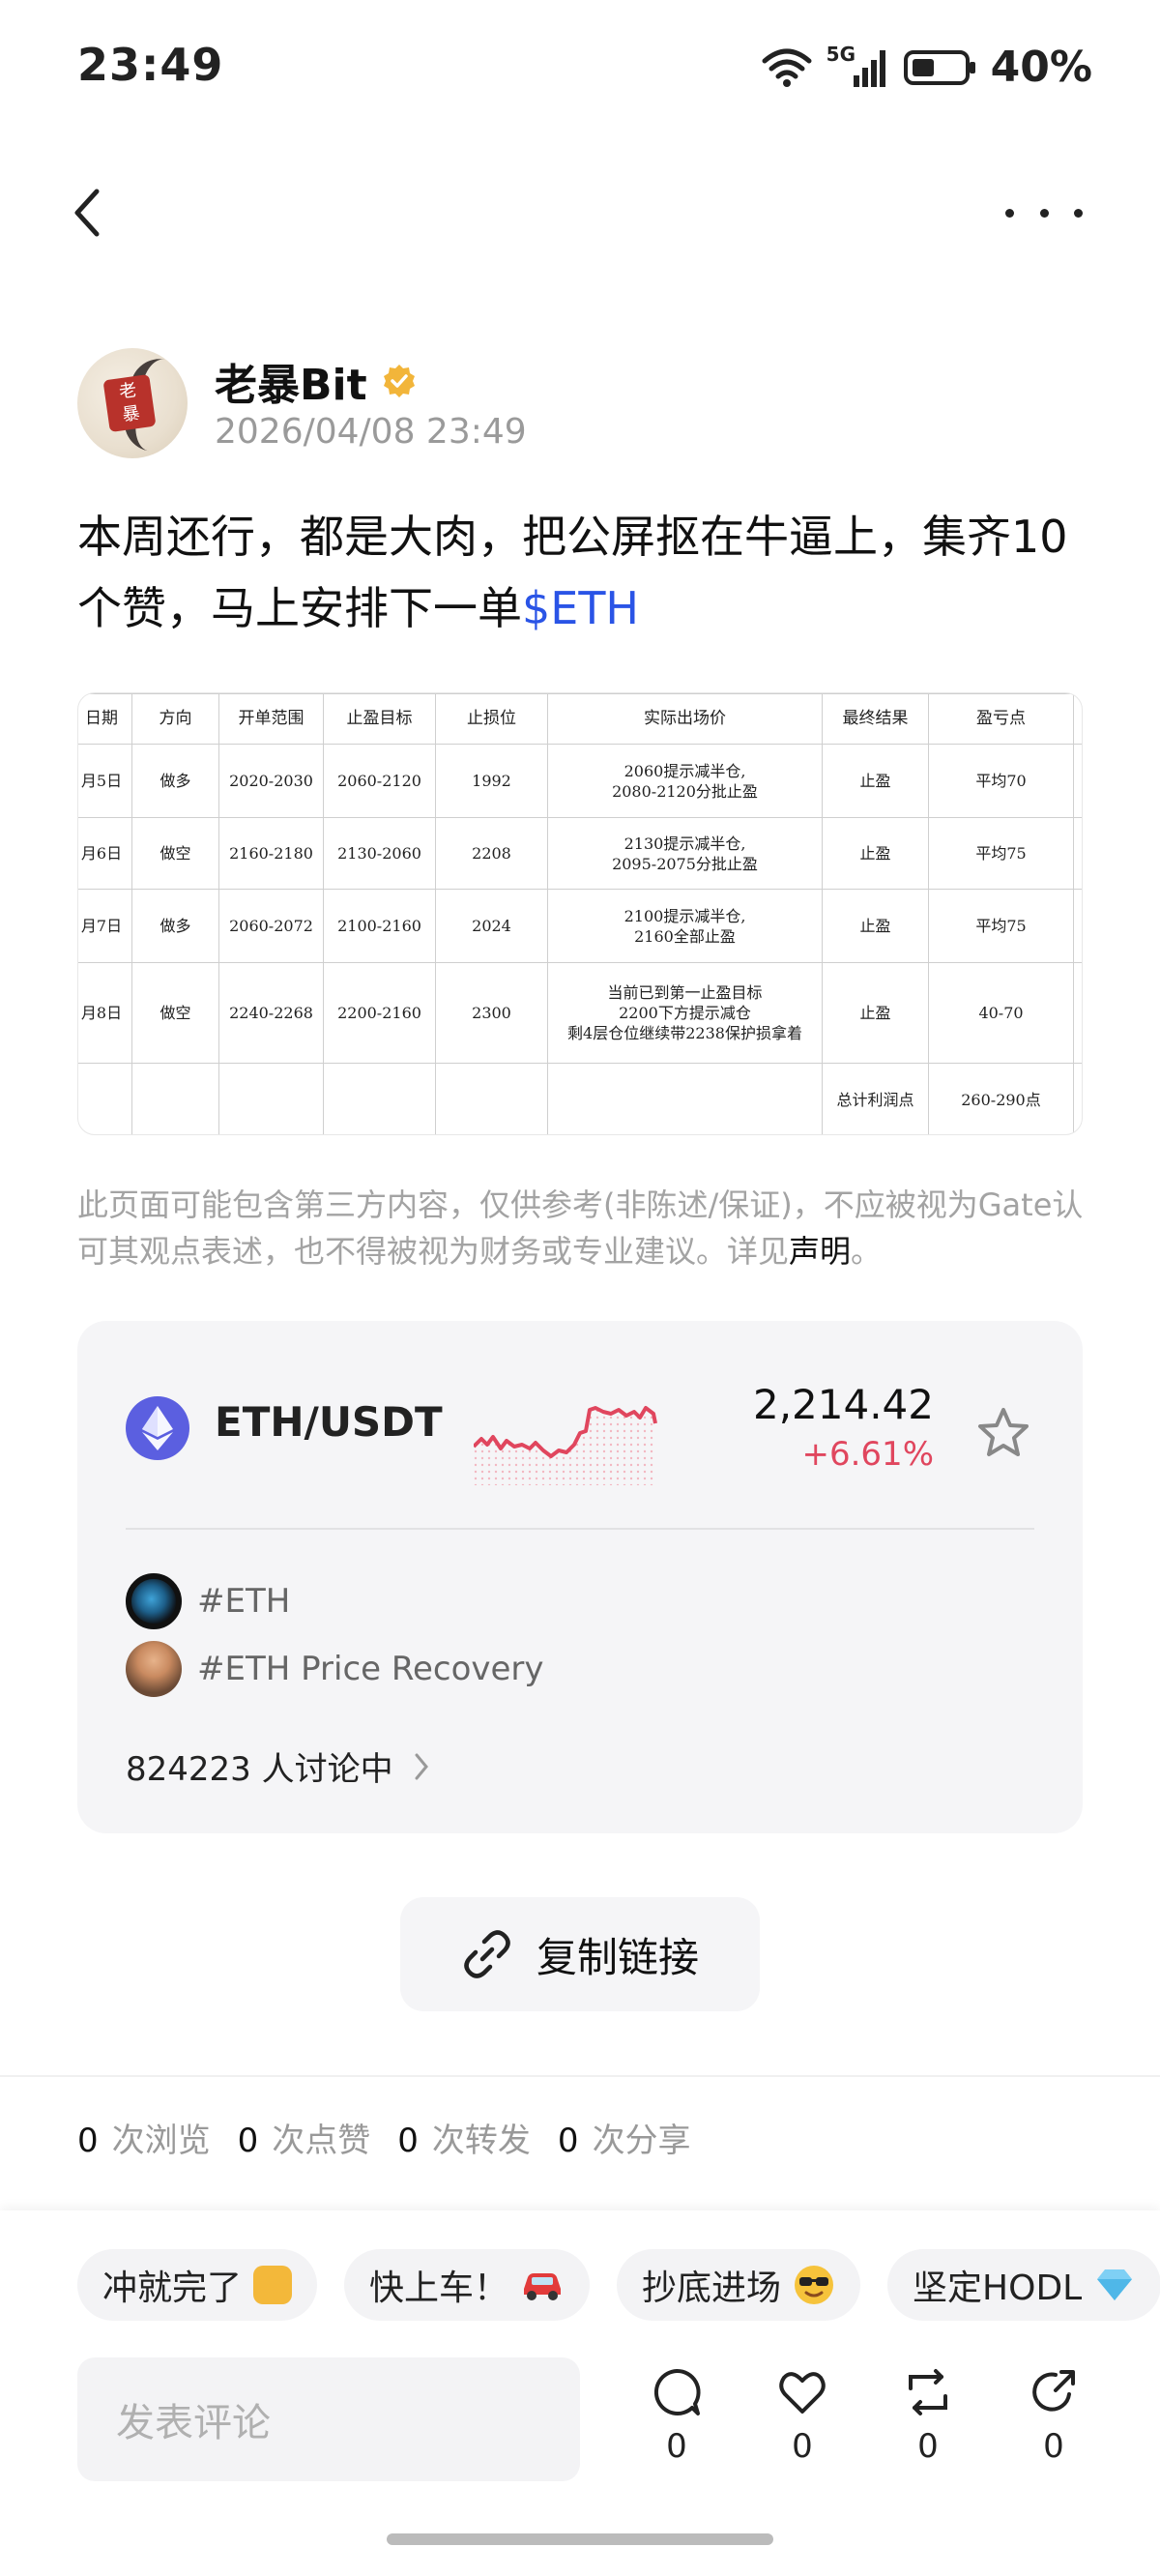 The image size is (1160, 2576). I want to click on topic-tag-eth-recovery: #ETH Price Recovery, so click(335, 1669).